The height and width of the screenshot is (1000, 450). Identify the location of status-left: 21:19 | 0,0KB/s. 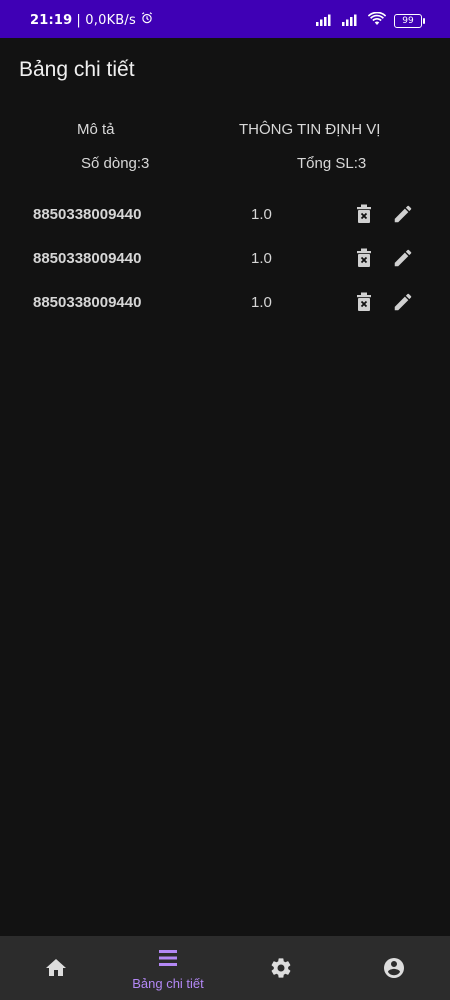
(92, 20).